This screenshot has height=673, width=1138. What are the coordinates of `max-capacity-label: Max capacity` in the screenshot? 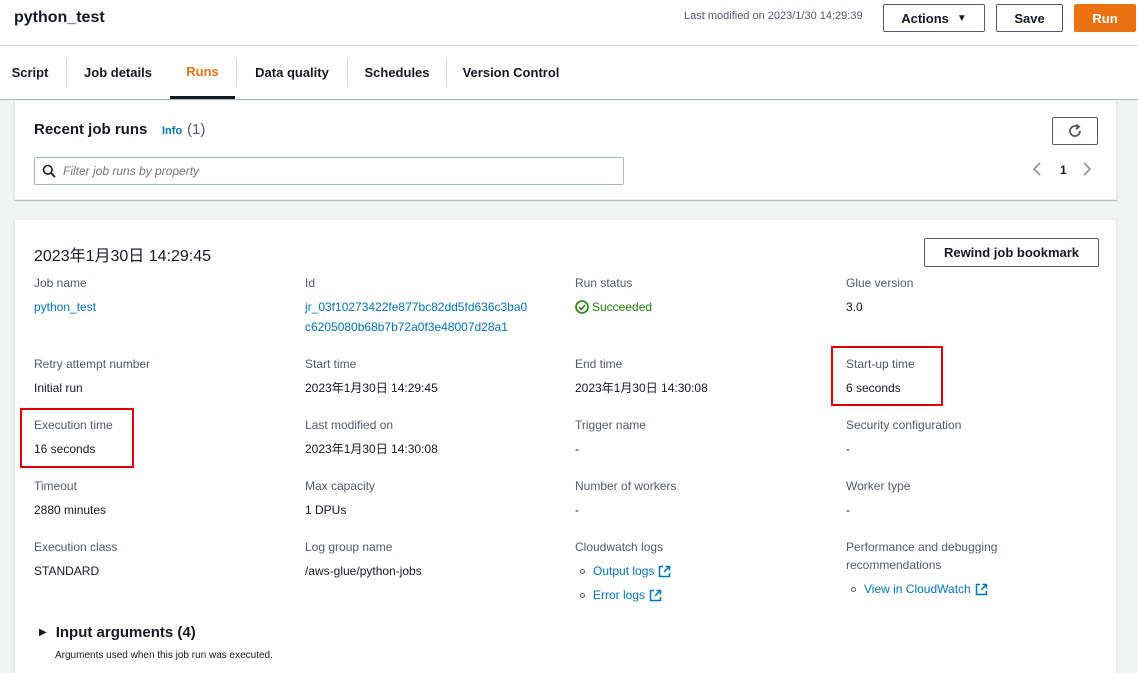 It's located at (340, 486).